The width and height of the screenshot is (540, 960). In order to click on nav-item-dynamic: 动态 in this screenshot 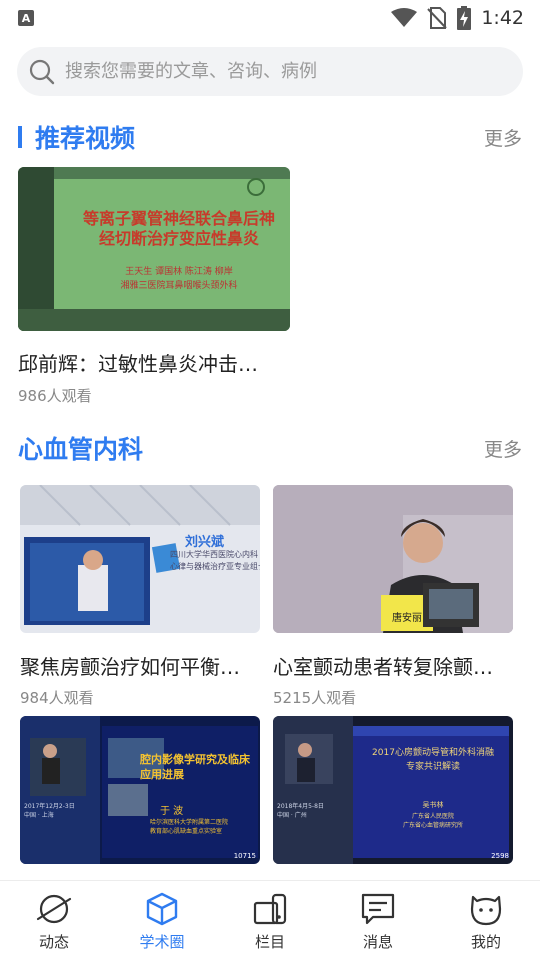, I will do `click(54, 920)`.